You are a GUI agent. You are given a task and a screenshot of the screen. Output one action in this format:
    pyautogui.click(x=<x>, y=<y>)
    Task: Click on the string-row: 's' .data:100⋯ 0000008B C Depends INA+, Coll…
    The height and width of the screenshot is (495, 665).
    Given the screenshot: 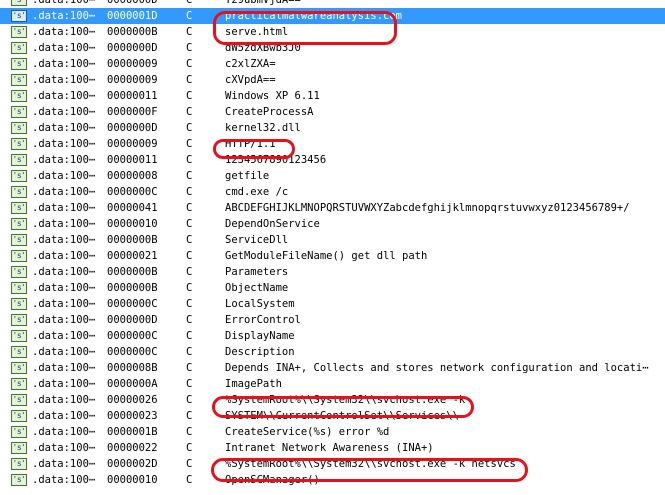 What is the action you would take?
    pyautogui.click(x=332, y=368)
    